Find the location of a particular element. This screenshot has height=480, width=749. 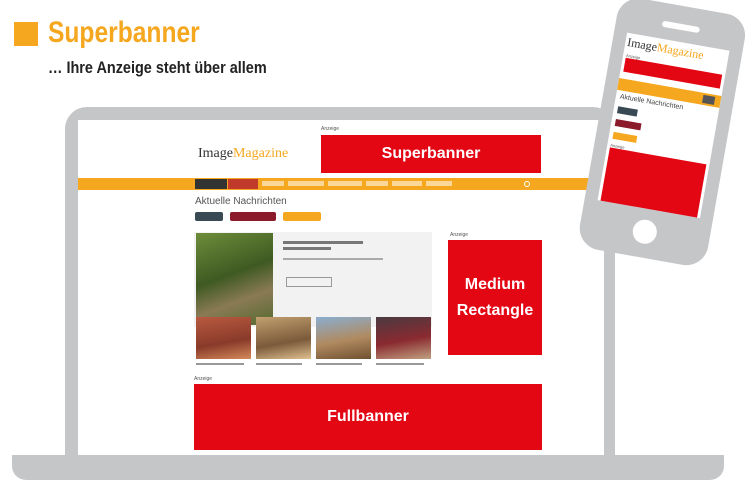

featured-article-image is located at coordinates (234, 279).